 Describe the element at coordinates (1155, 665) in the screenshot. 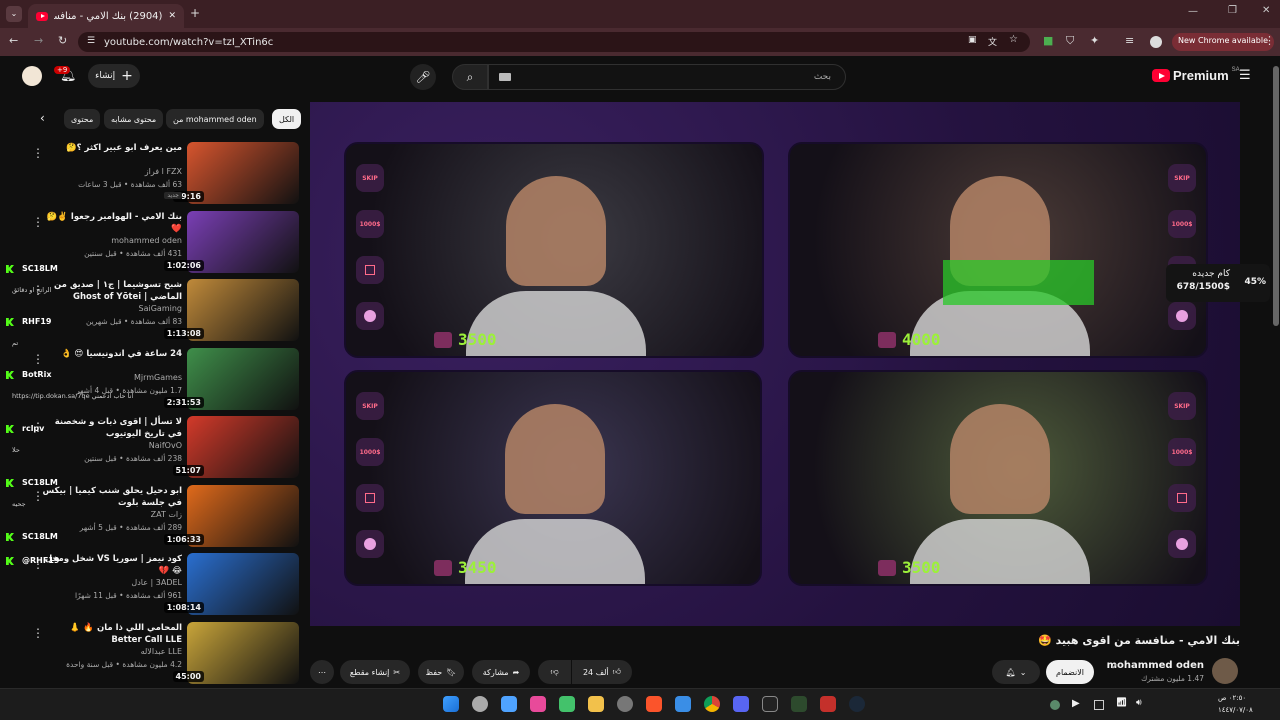

I see `channel-name: mohammed oden` at that location.